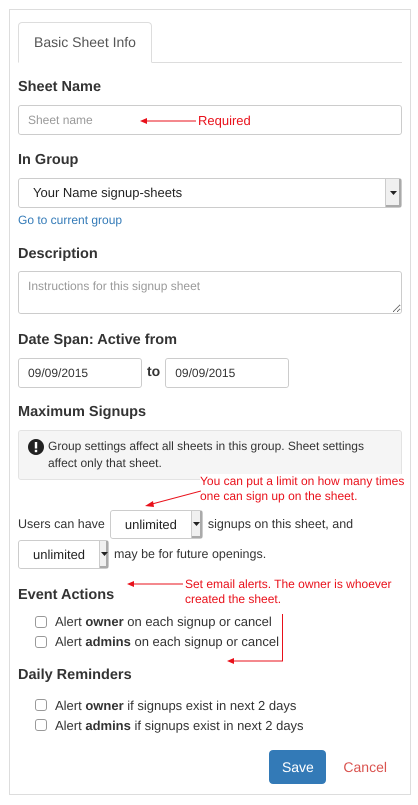 This screenshot has width=418, height=805. Describe the element at coordinates (289, 592) in the screenshot. I see `annotation-text: Set email alerts. The owner is whoever created the sheet.` at that location.